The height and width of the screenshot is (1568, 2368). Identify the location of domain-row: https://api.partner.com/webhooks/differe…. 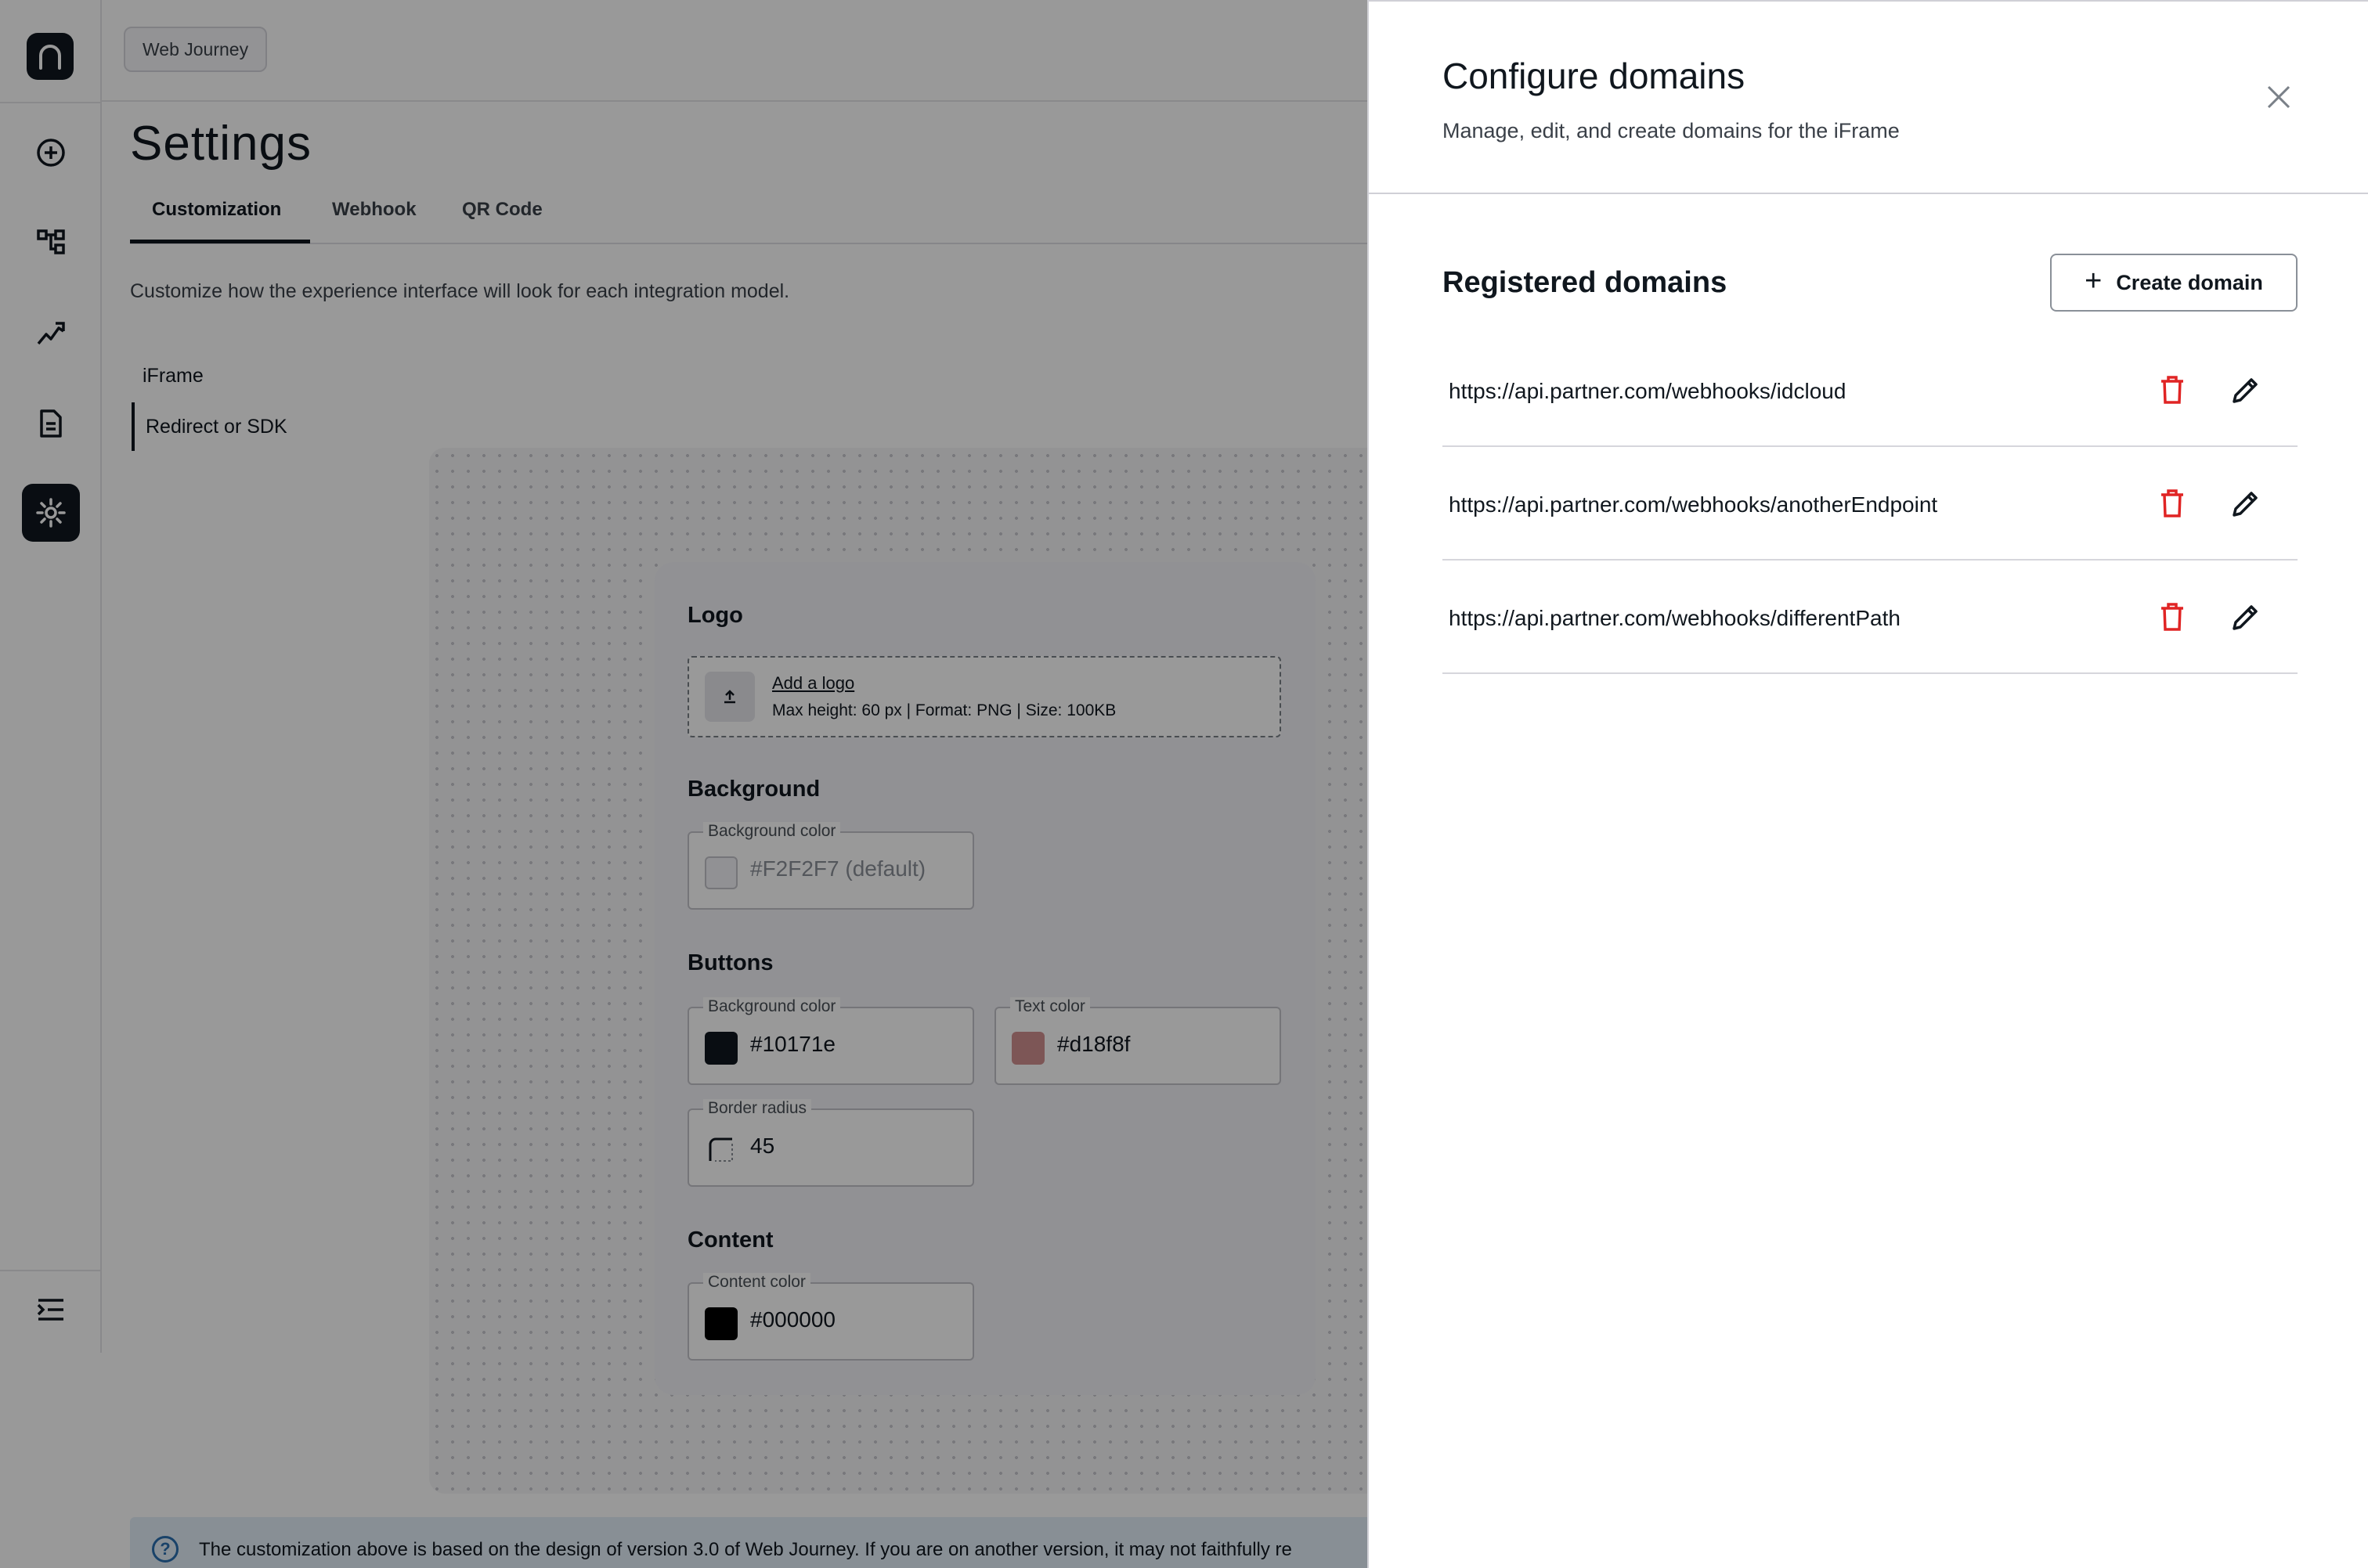
(1870, 617).